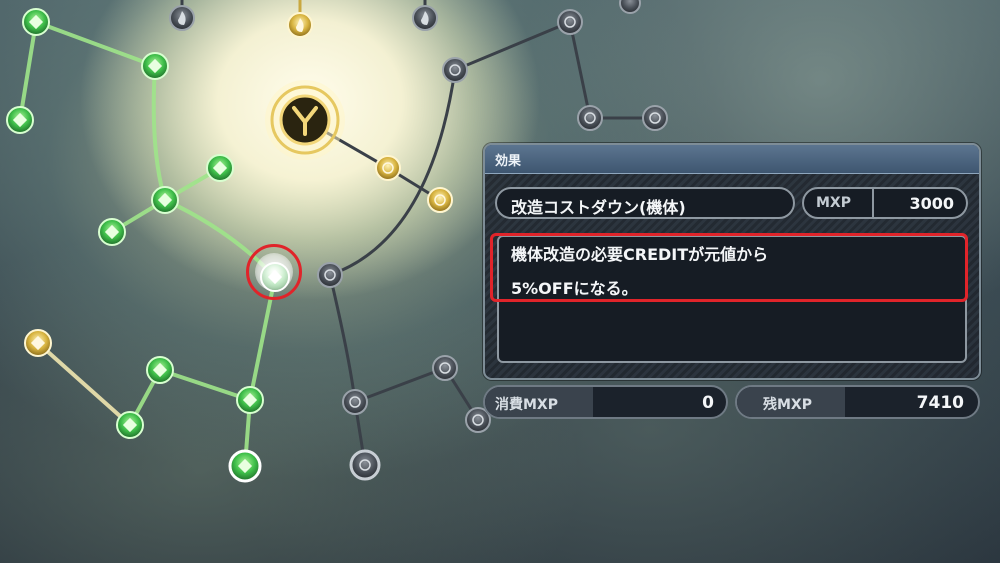  Describe the element at coordinates (931, 203) in the screenshot. I see `cost-value: 3000` at that location.